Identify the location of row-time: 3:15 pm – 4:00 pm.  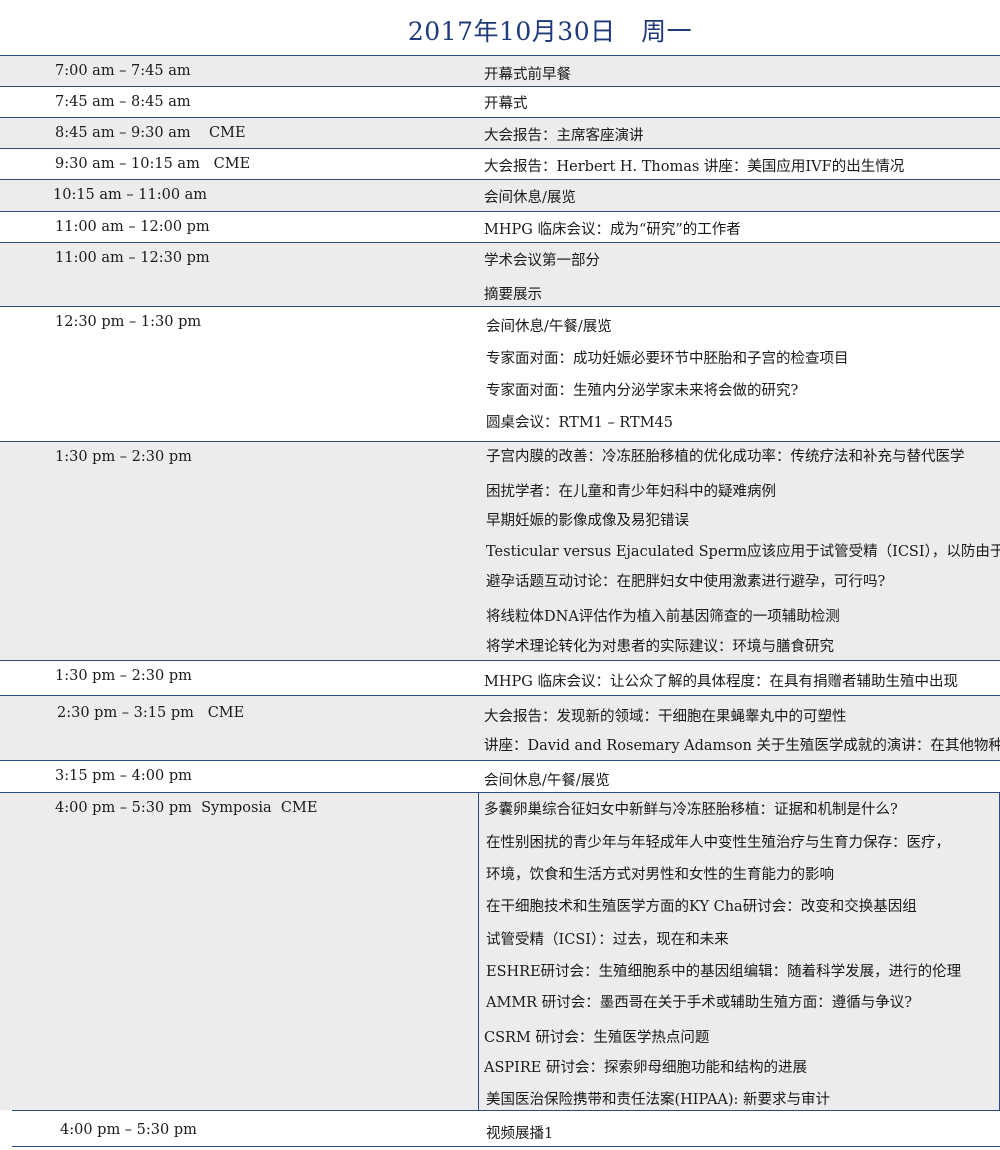
(123, 776).